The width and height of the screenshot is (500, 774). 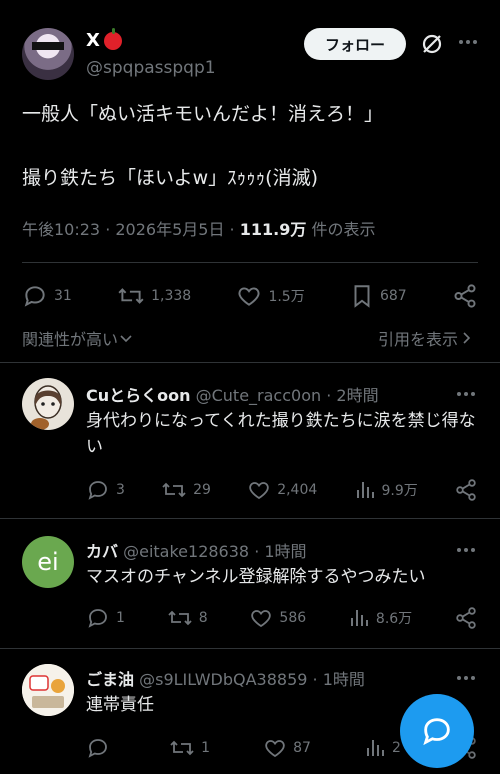 I want to click on like-button: 2,404, so click(x=282, y=490).